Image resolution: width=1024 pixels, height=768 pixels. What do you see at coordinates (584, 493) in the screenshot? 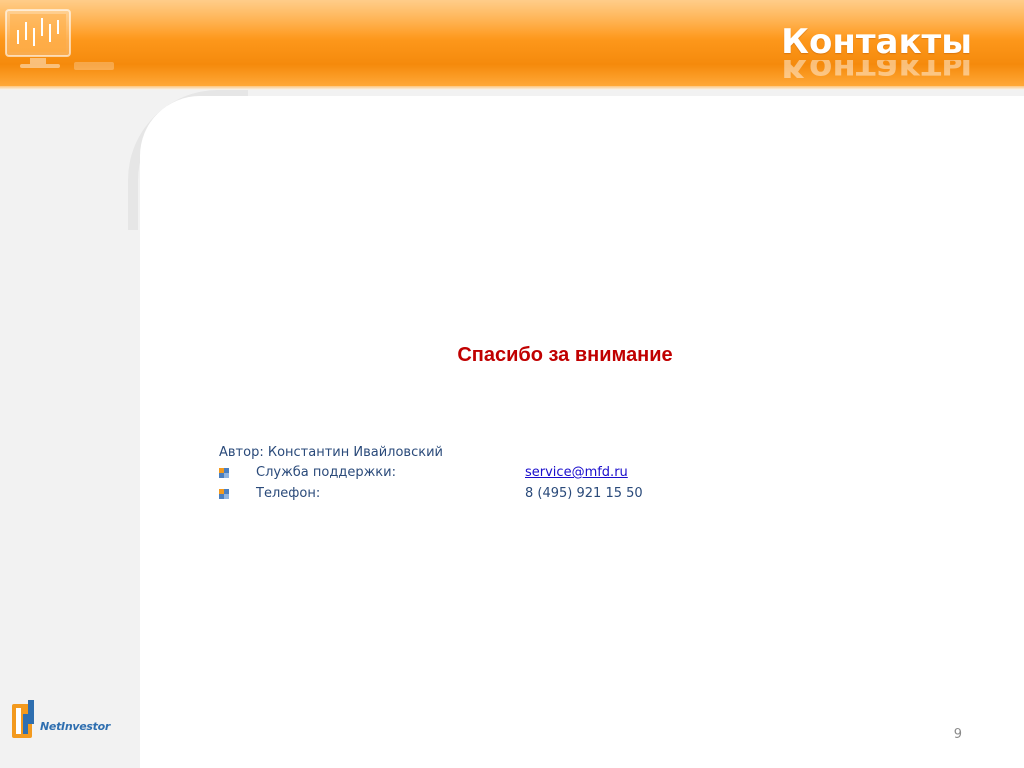
I see `phone-value: 8 (495) 921 15 50` at bounding box center [584, 493].